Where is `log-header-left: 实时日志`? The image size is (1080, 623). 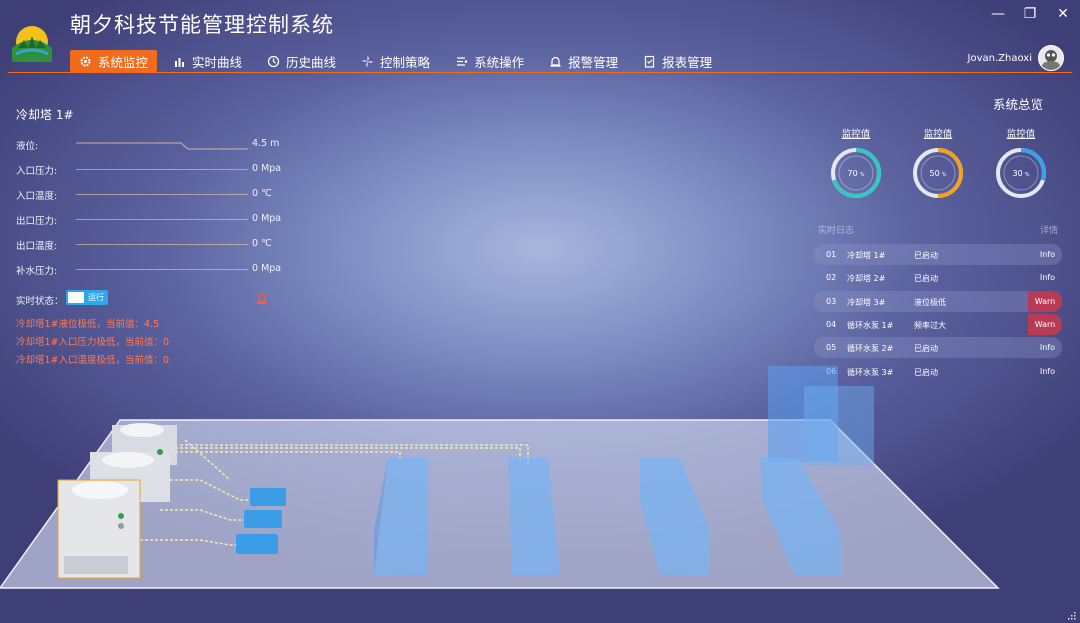 log-header-left: 实时日志 is located at coordinates (836, 231).